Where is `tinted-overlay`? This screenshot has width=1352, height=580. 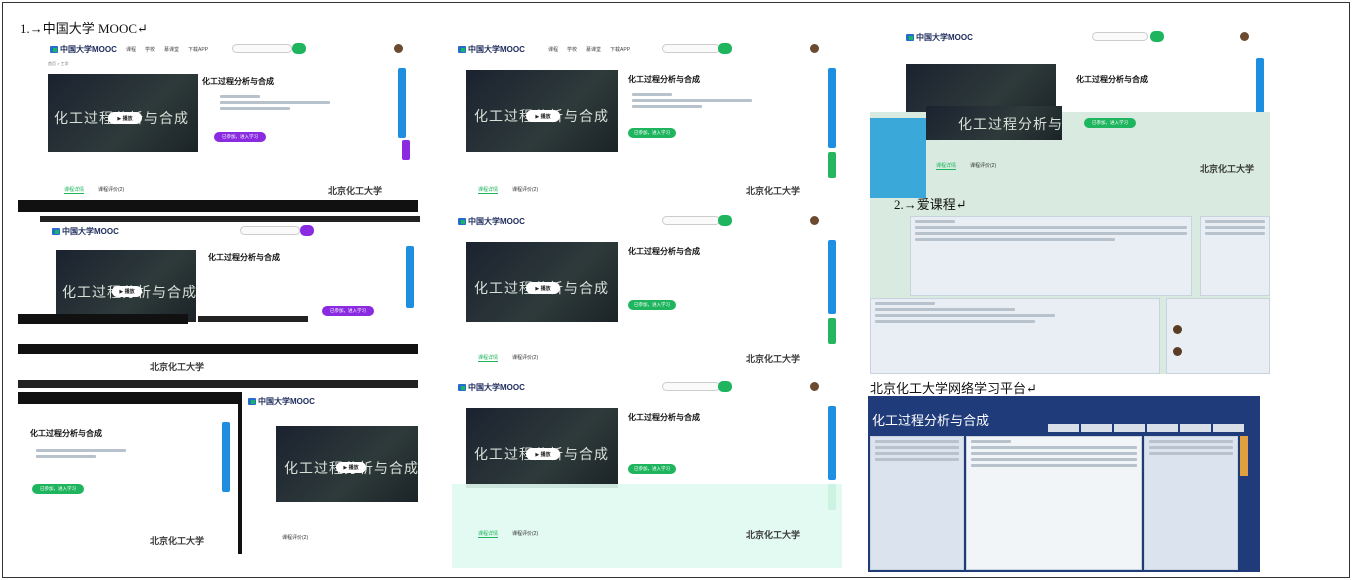
tinted-overlay is located at coordinates (647, 526).